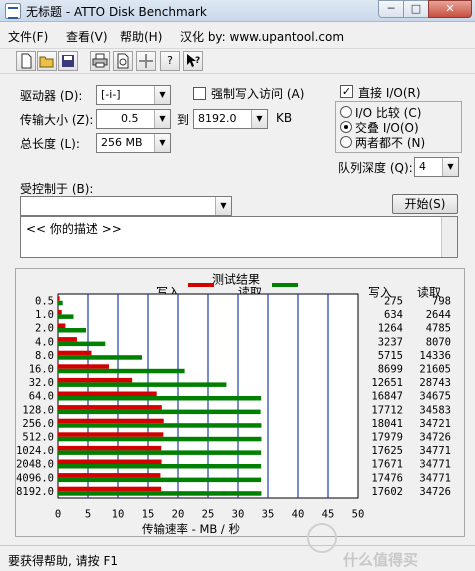 The height and width of the screenshot is (571, 475). Describe the element at coordinates (450, 9) in the screenshot. I see `close-button: ✕` at that location.